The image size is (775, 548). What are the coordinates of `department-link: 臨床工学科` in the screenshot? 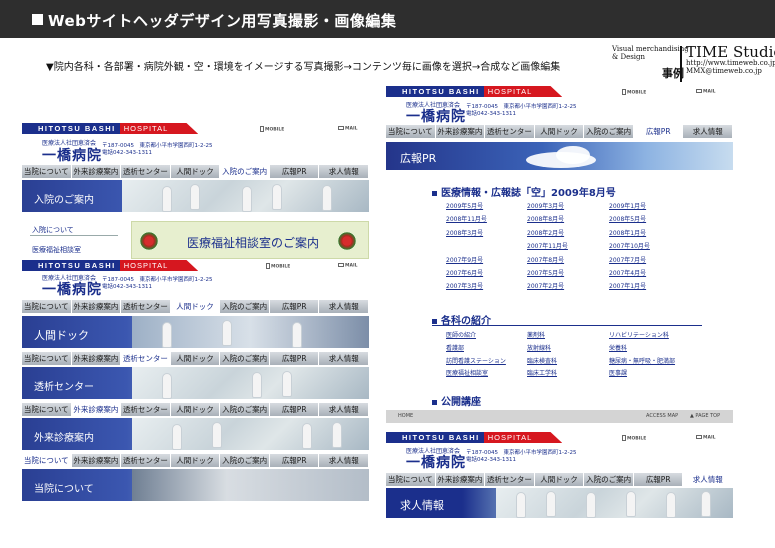 It's located at (542, 372).